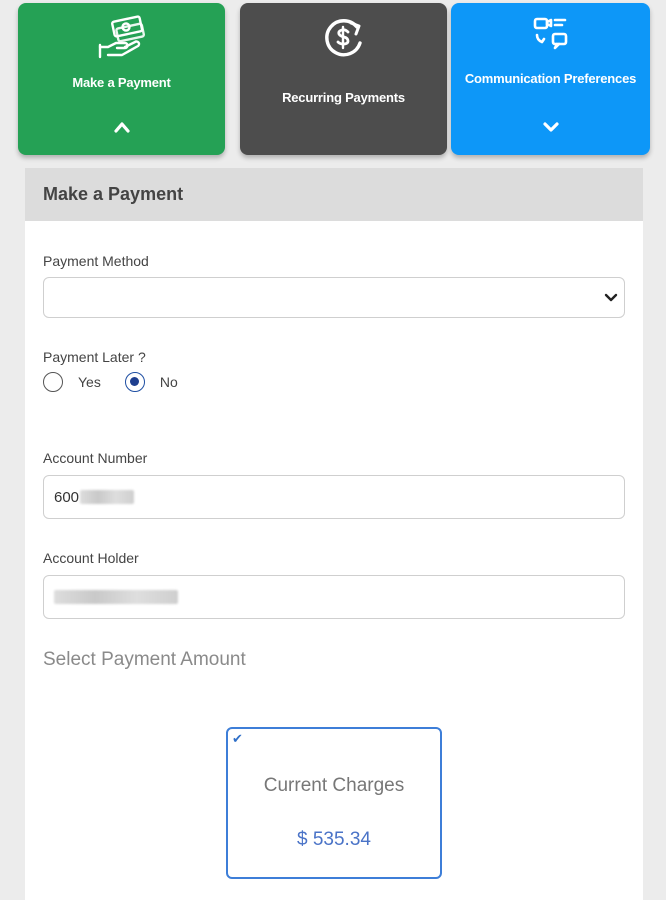 The width and height of the screenshot is (666, 900). Describe the element at coordinates (343, 38) in the screenshot. I see `recurring-dollar-icon` at that location.